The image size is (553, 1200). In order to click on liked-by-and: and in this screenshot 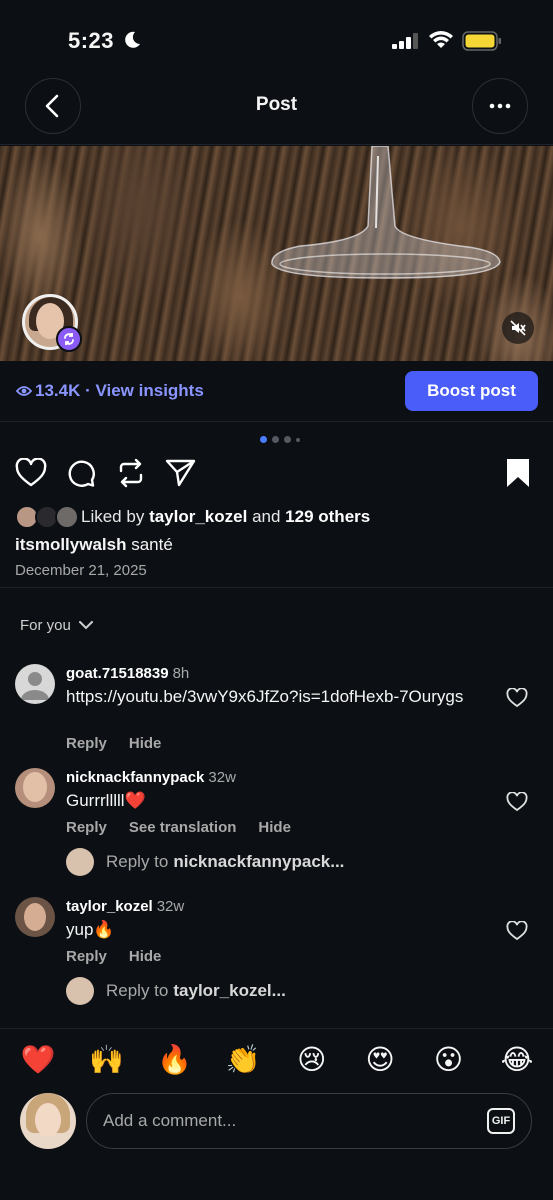, I will do `click(266, 516)`.